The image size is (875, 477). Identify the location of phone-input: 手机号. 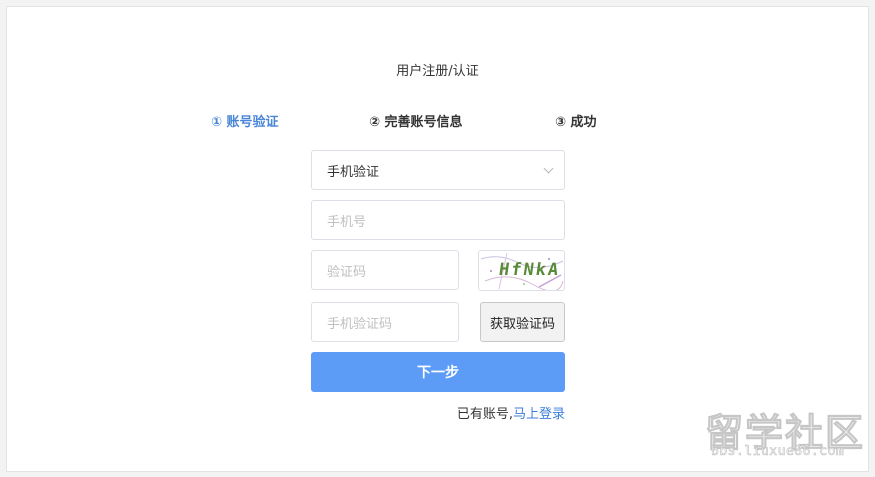
(438, 220).